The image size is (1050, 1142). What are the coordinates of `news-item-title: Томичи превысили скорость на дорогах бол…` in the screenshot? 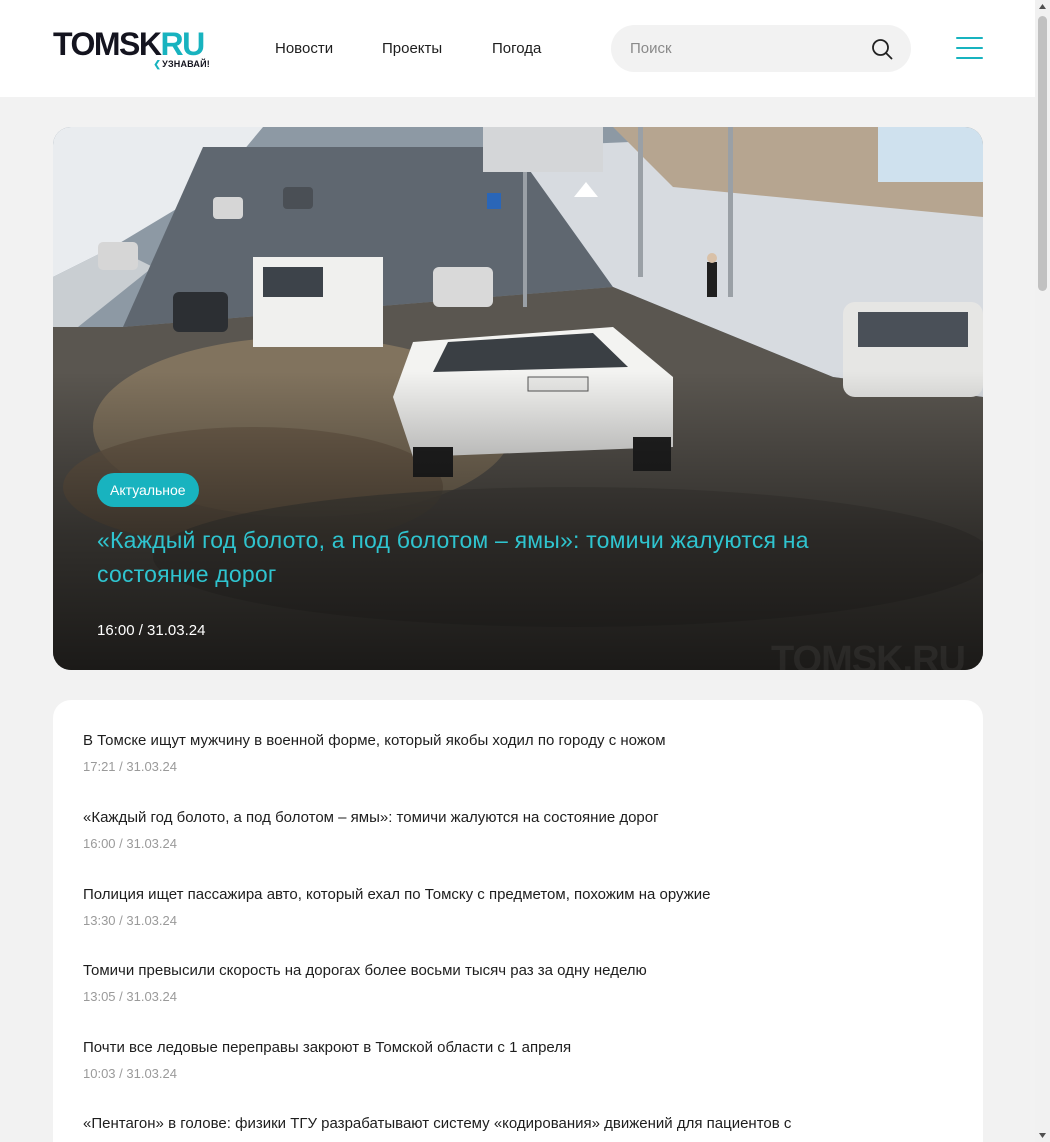 It's located at (473, 971).